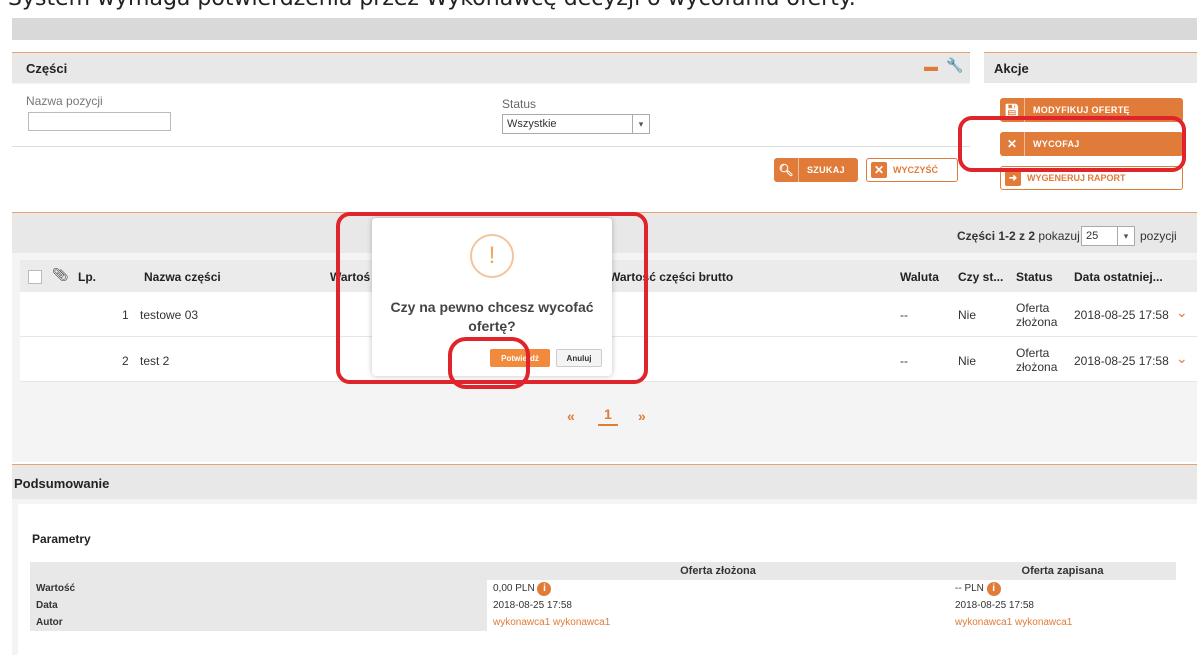 The height and width of the screenshot is (655, 1197). Describe the element at coordinates (489, 363) in the screenshot. I see `highlight-confirm` at that location.